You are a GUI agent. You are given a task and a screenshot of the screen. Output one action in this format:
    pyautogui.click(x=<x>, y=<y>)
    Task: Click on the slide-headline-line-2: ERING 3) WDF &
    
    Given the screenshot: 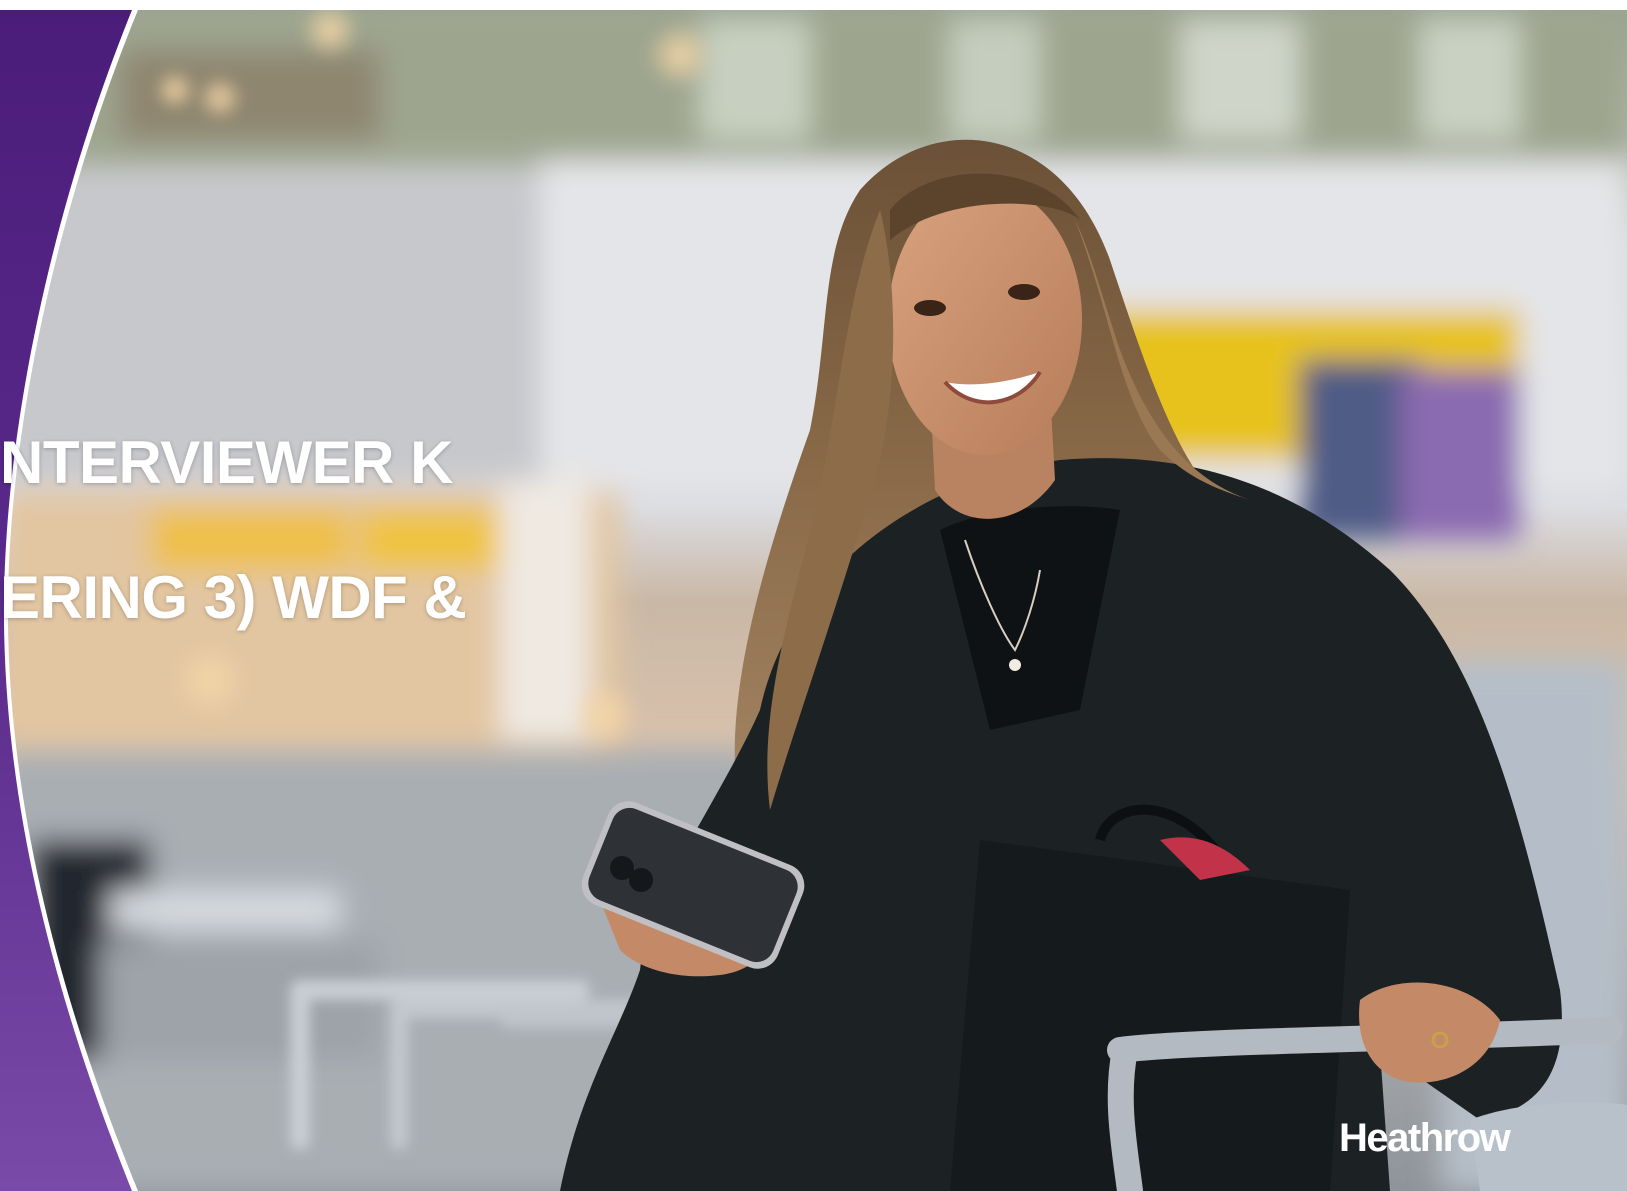 What is the action you would take?
    pyautogui.click(x=233, y=597)
    